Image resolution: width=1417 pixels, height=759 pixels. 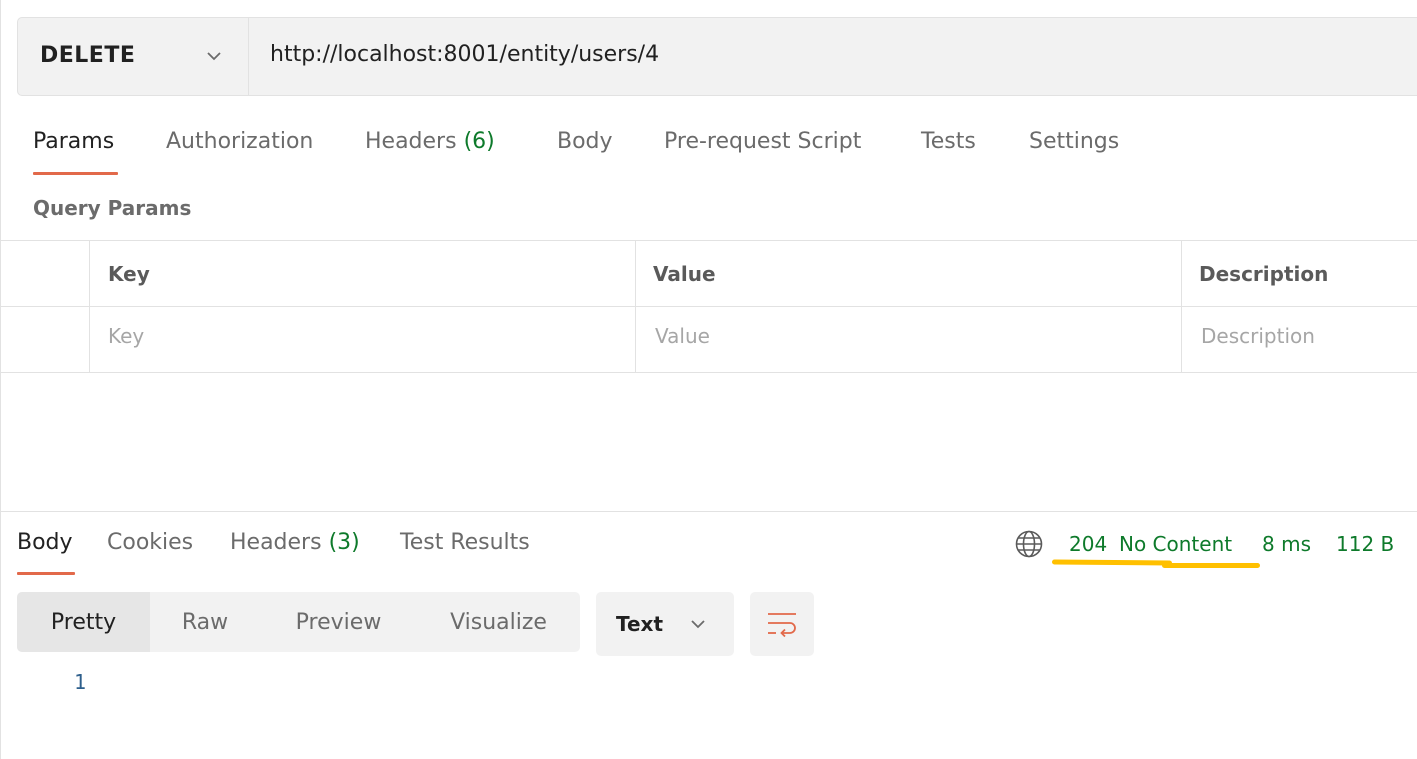 What do you see at coordinates (464, 54) in the screenshot?
I see `url-input: http://localhost:8001/entity/users/4` at bounding box center [464, 54].